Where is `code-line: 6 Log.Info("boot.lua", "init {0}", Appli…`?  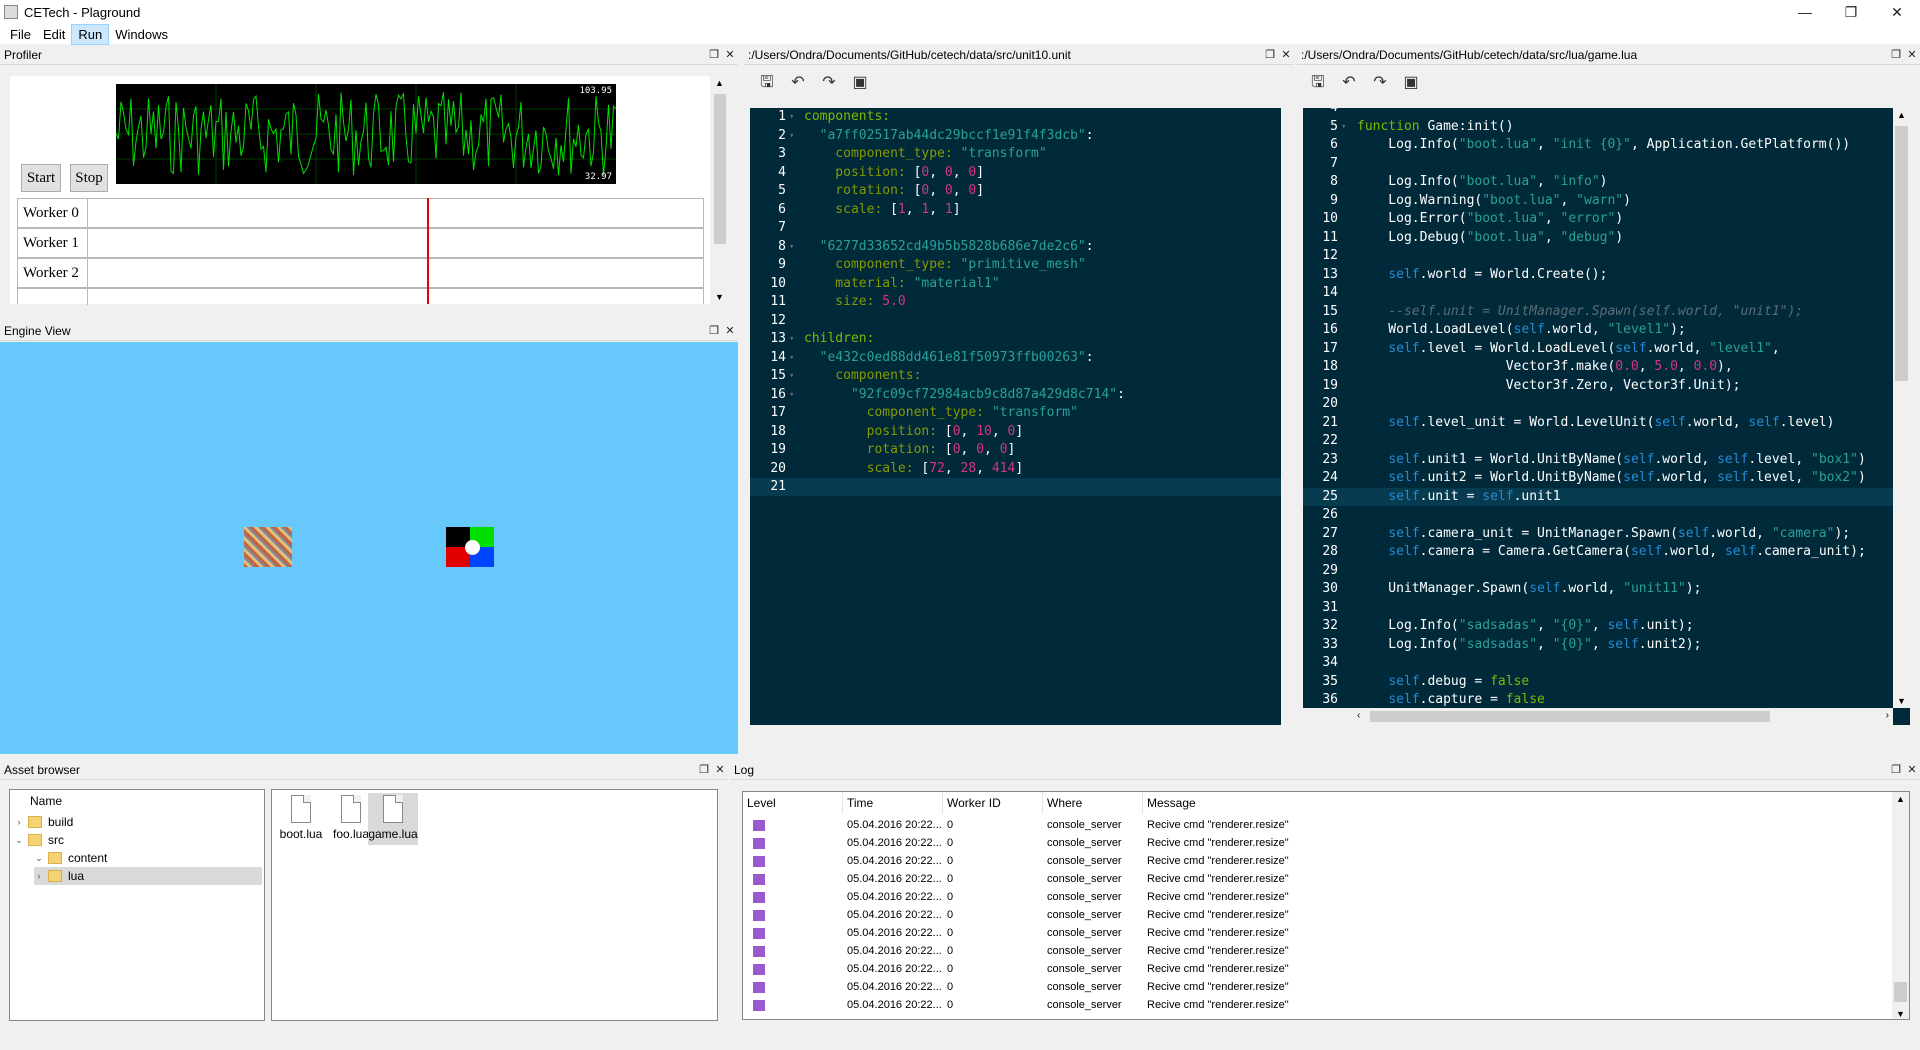
code-line: 6 Log.Info("boot.lua", "init {0}", Appli… is located at coordinates (1598, 145).